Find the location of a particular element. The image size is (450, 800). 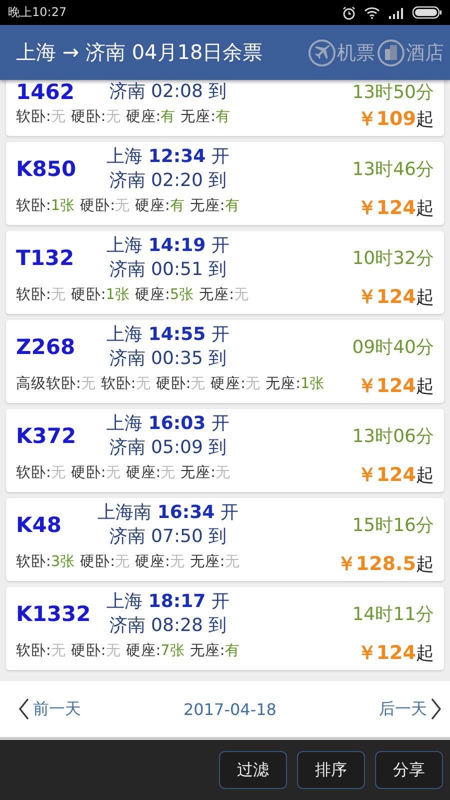

travel-duration: 13时06分 is located at coordinates (393, 436).